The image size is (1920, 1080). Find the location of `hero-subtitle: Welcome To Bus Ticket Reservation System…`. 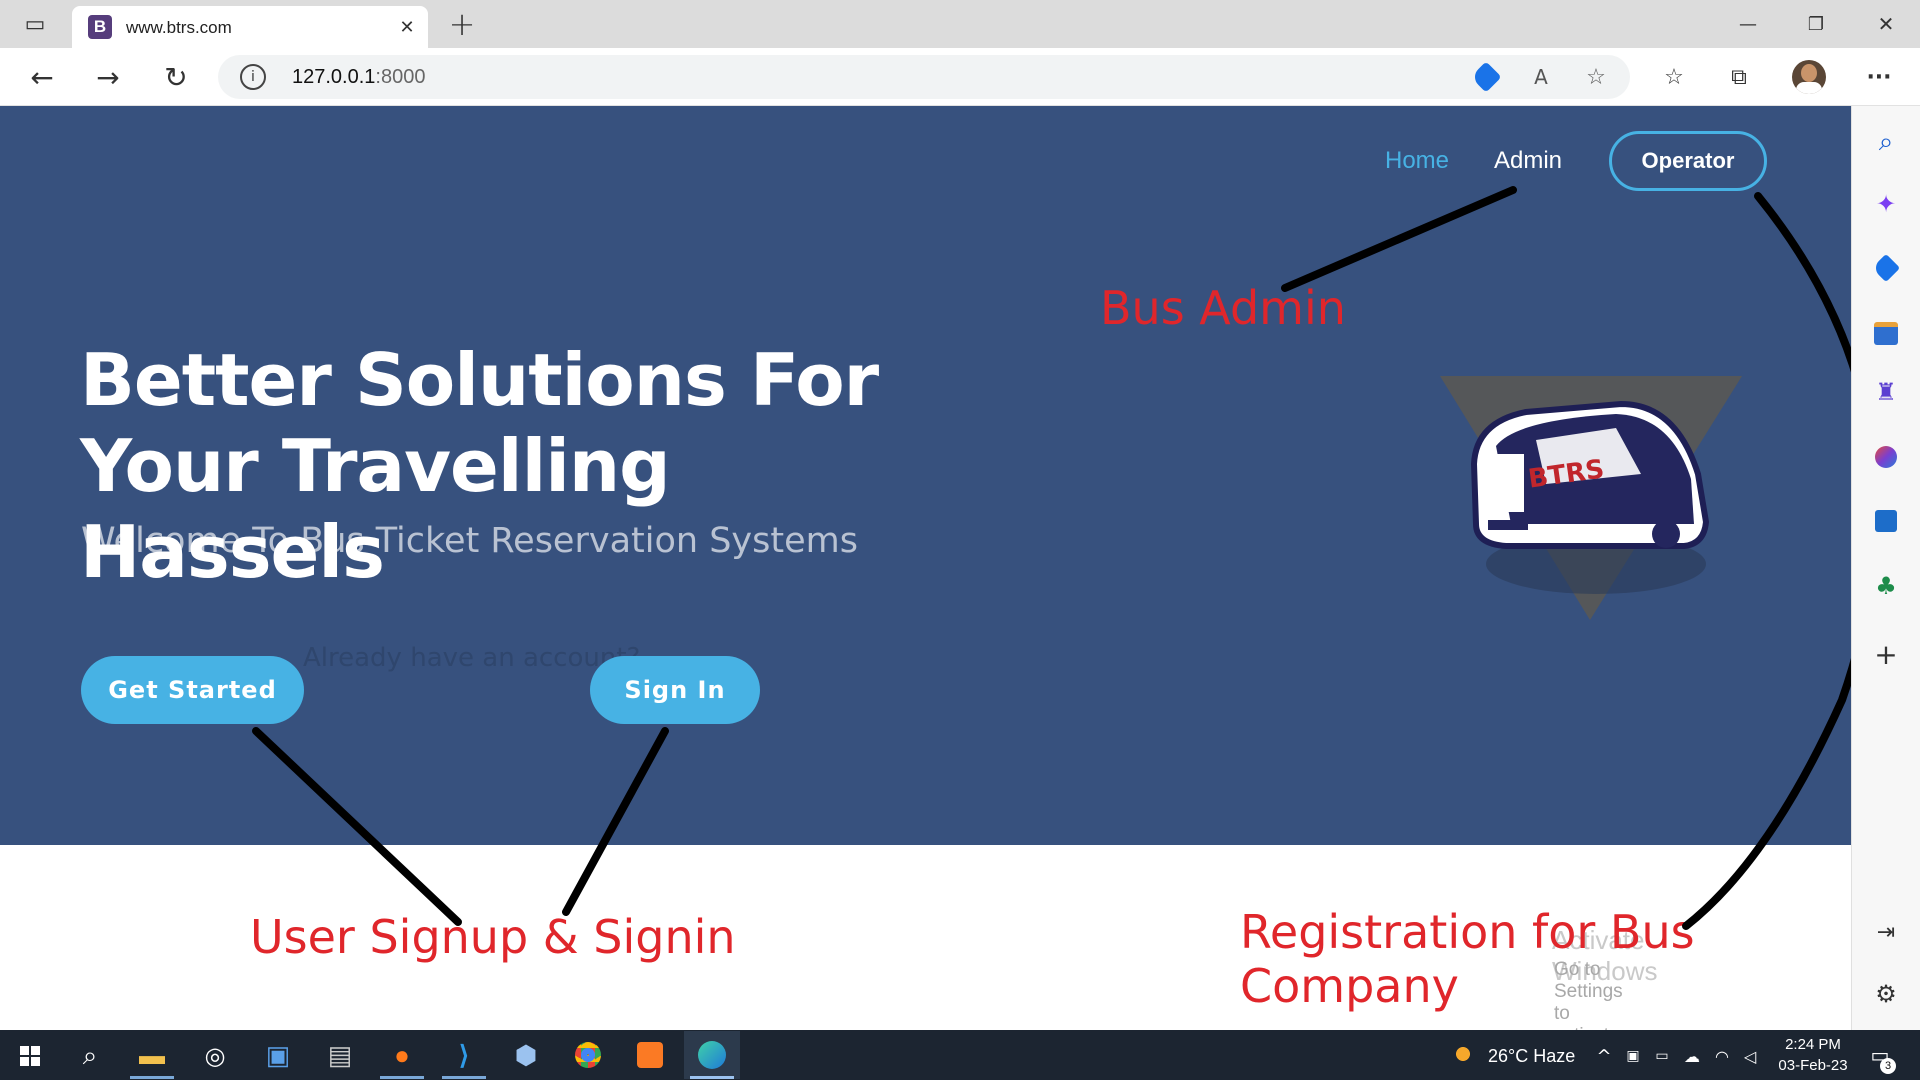

hero-subtitle: Welcome To Bus Ticket Reservation System… is located at coordinates (469, 541).